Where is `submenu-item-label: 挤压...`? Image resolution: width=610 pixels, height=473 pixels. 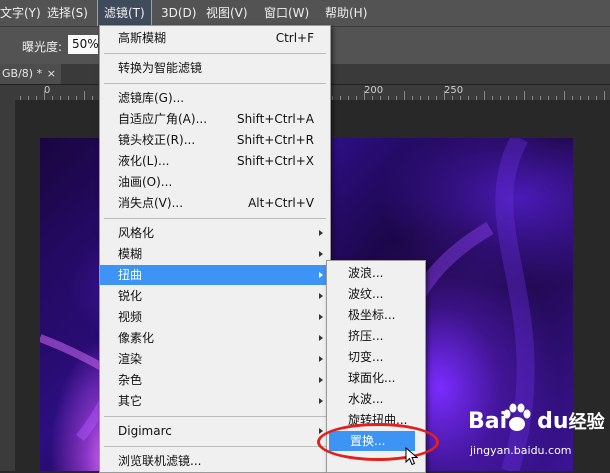 submenu-item-label: 挤压... is located at coordinates (366, 336).